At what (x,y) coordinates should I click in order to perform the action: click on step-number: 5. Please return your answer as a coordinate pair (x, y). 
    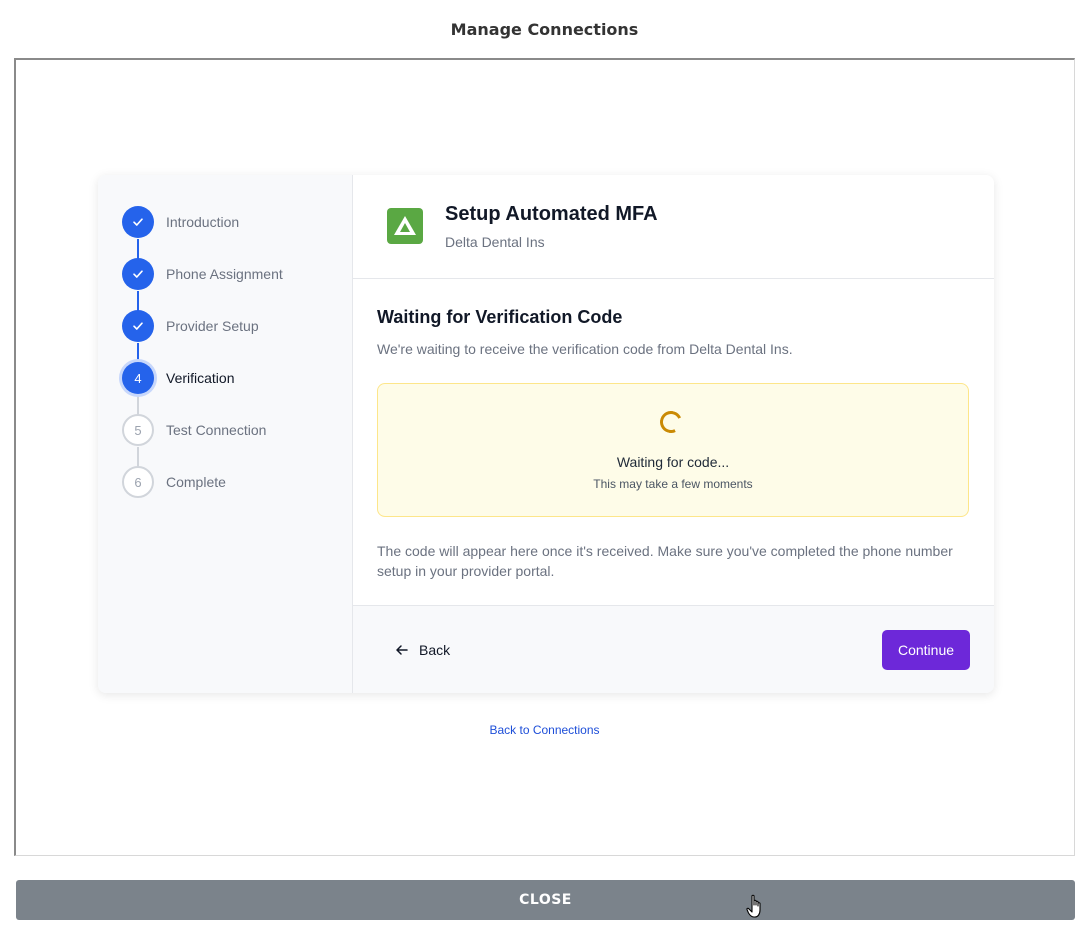
    Looking at the image, I should click on (138, 430).